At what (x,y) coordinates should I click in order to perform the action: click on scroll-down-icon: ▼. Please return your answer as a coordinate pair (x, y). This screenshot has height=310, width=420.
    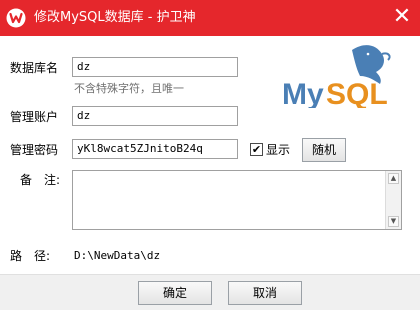
    Looking at the image, I should click on (393, 221).